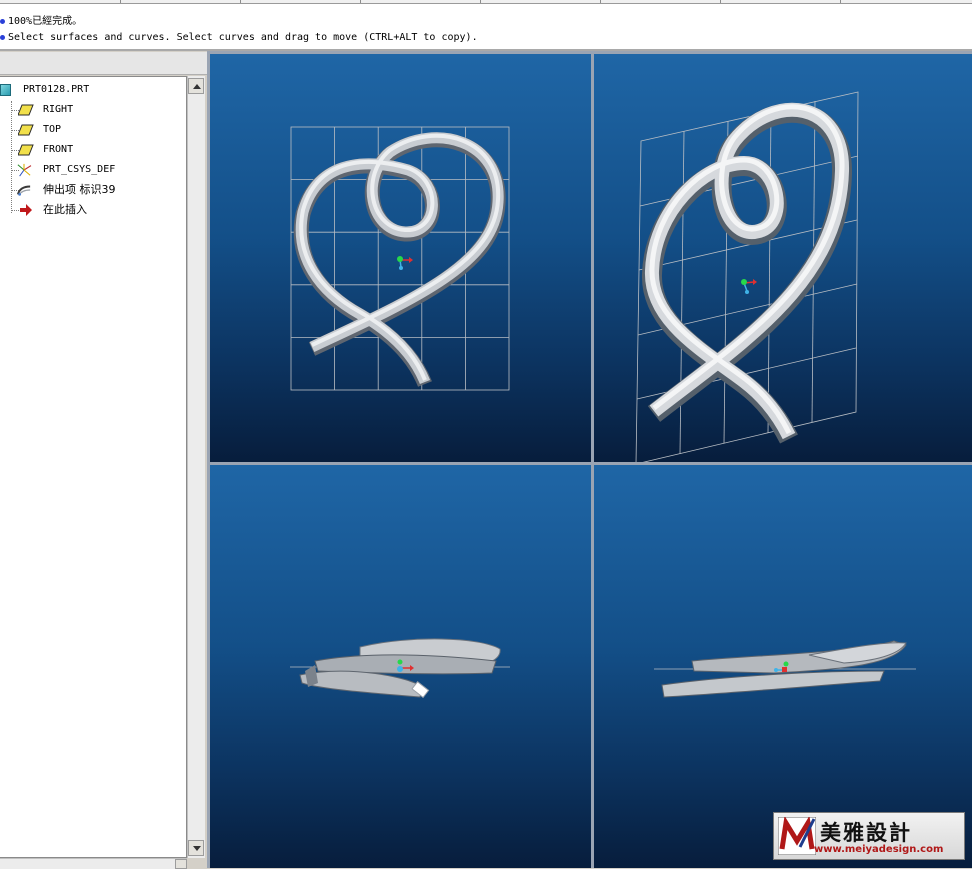  Describe the element at coordinates (23, 190) in the screenshot. I see `protrusion-icon` at that location.